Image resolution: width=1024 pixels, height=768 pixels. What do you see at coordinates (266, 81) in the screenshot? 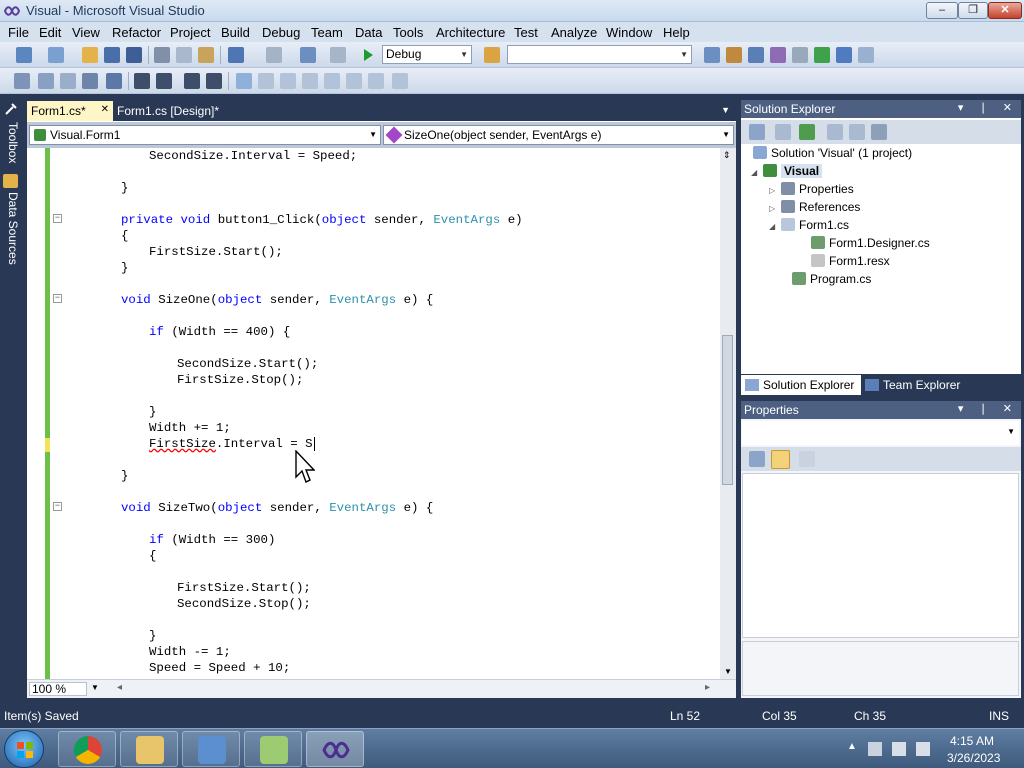
I see `prev-bookmark-icon` at bounding box center [266, 81].